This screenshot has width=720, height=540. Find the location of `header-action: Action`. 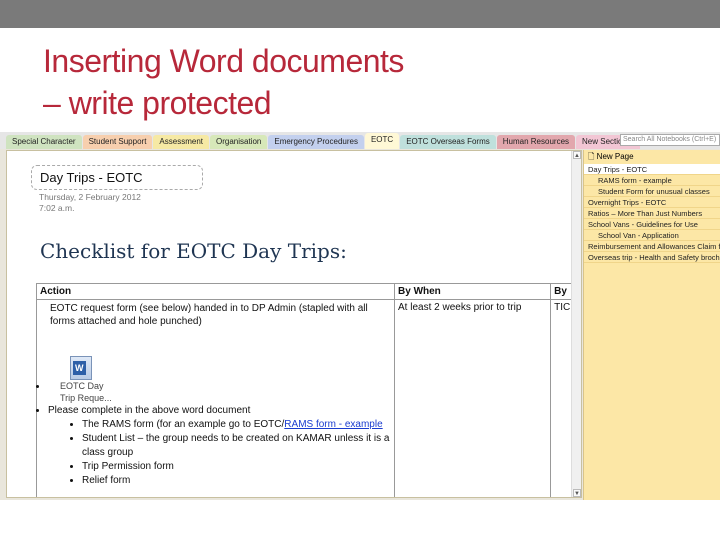

header-action: Action is located at coordinates (215, 291).